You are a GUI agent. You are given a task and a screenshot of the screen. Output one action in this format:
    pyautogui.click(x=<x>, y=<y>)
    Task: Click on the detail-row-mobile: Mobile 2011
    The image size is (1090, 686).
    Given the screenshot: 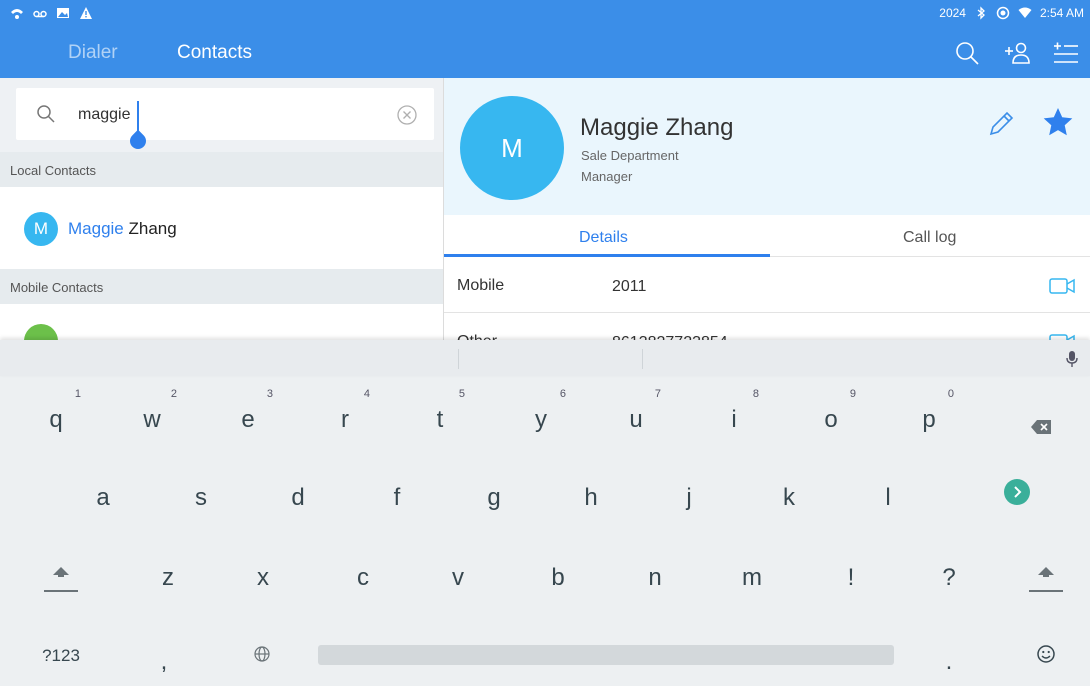 What is the action you would take?
    pyautogui.click(x=767, y=285)
    